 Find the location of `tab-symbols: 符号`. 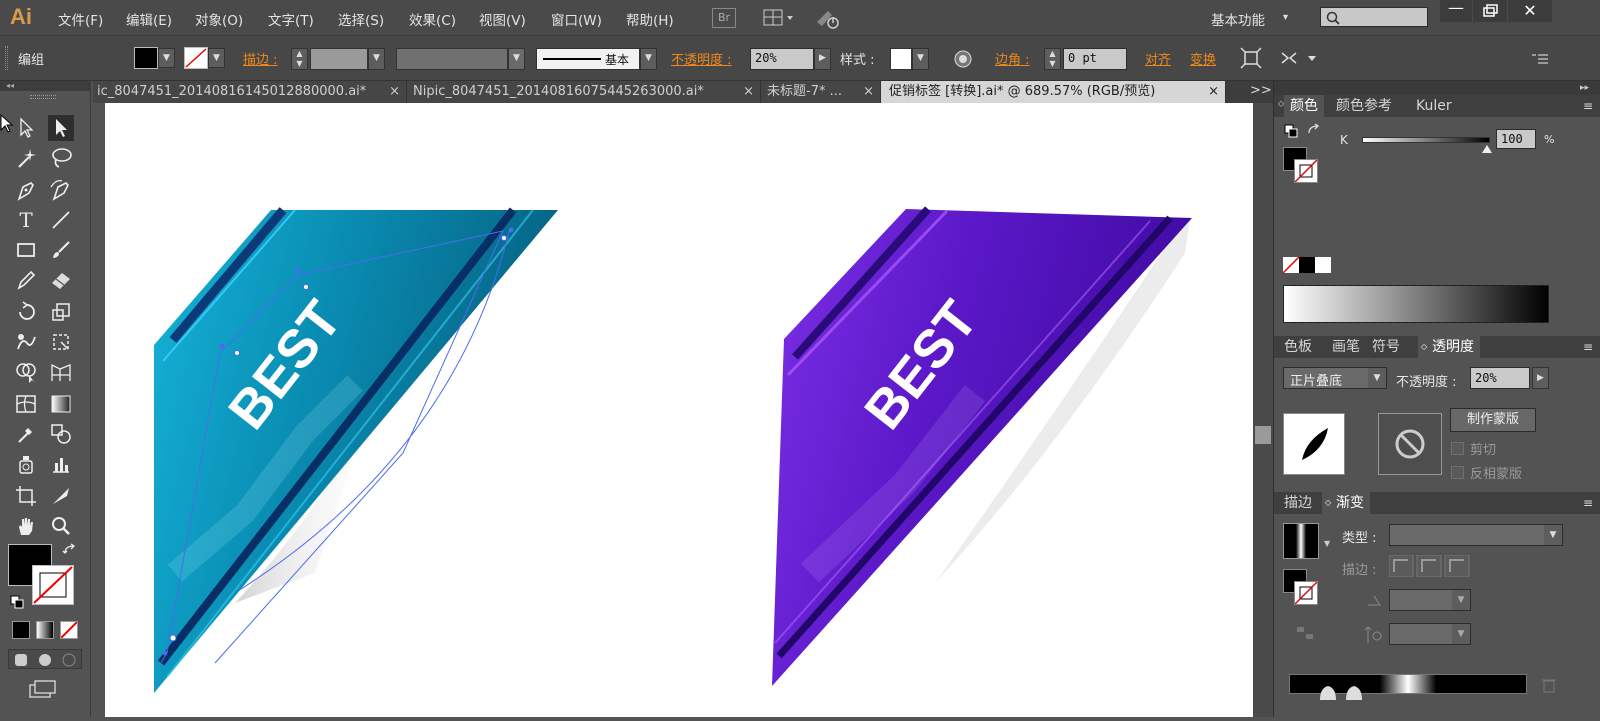

tab-symbols: 符号 is located at coordinates (1386, 347).